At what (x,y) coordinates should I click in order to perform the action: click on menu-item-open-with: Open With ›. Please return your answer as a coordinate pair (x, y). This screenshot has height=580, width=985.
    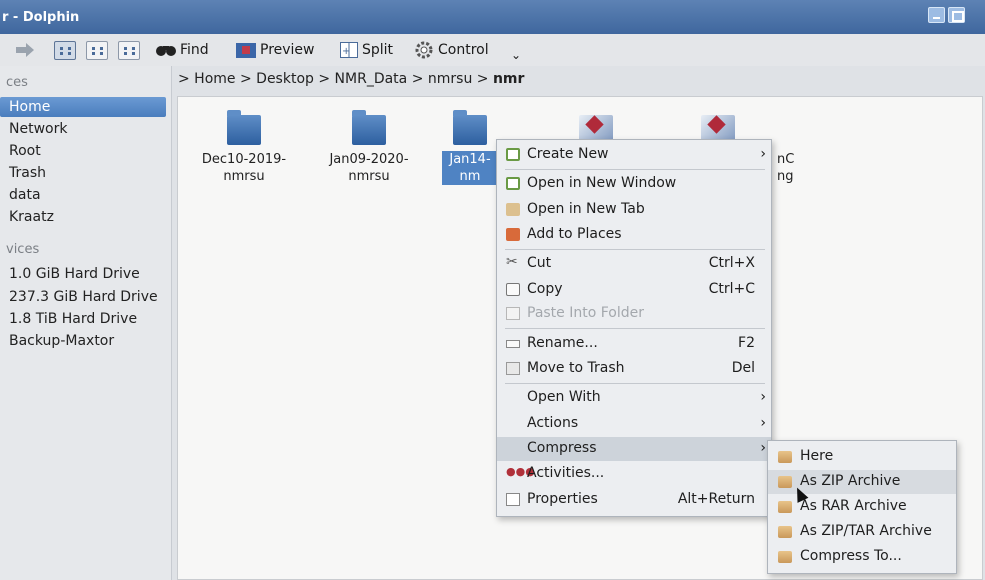
    Looking at the image, I should click on (634, 398).